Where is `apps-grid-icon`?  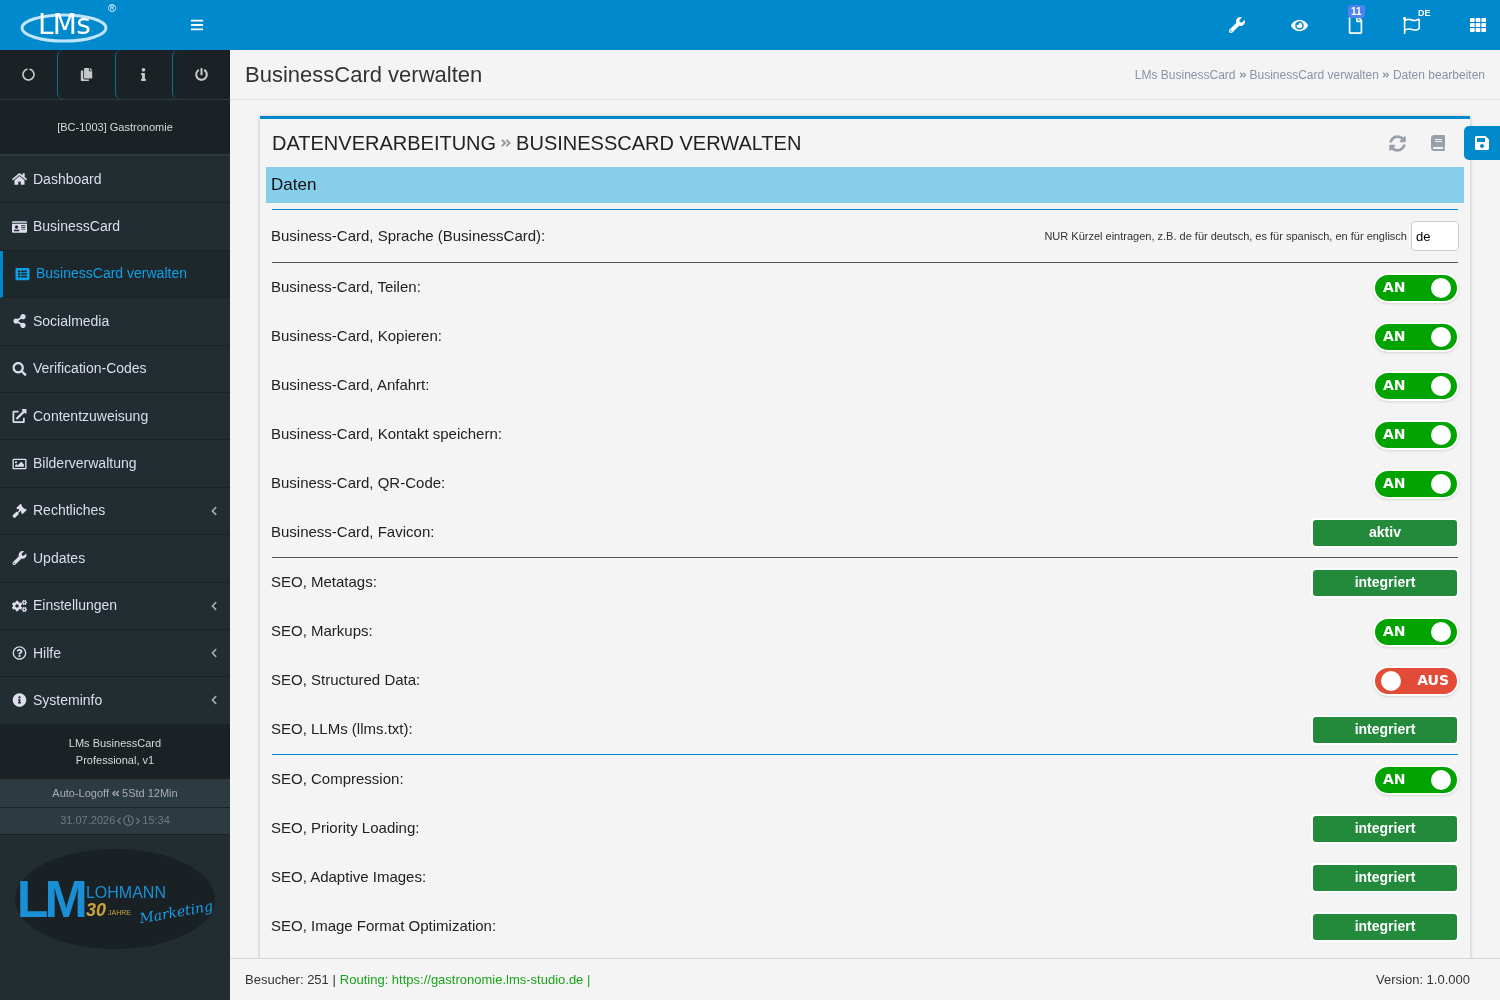
apps-grid-icon is located at coordinates (1478, 25).